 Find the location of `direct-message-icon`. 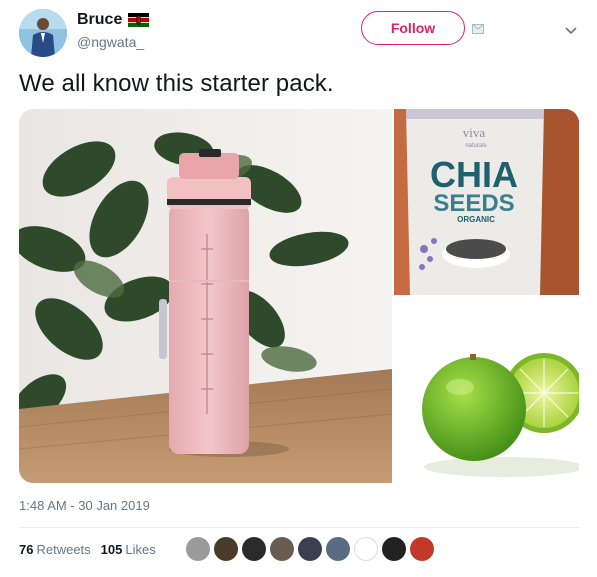

direct-message-icon is located at coordinates (478, 28).